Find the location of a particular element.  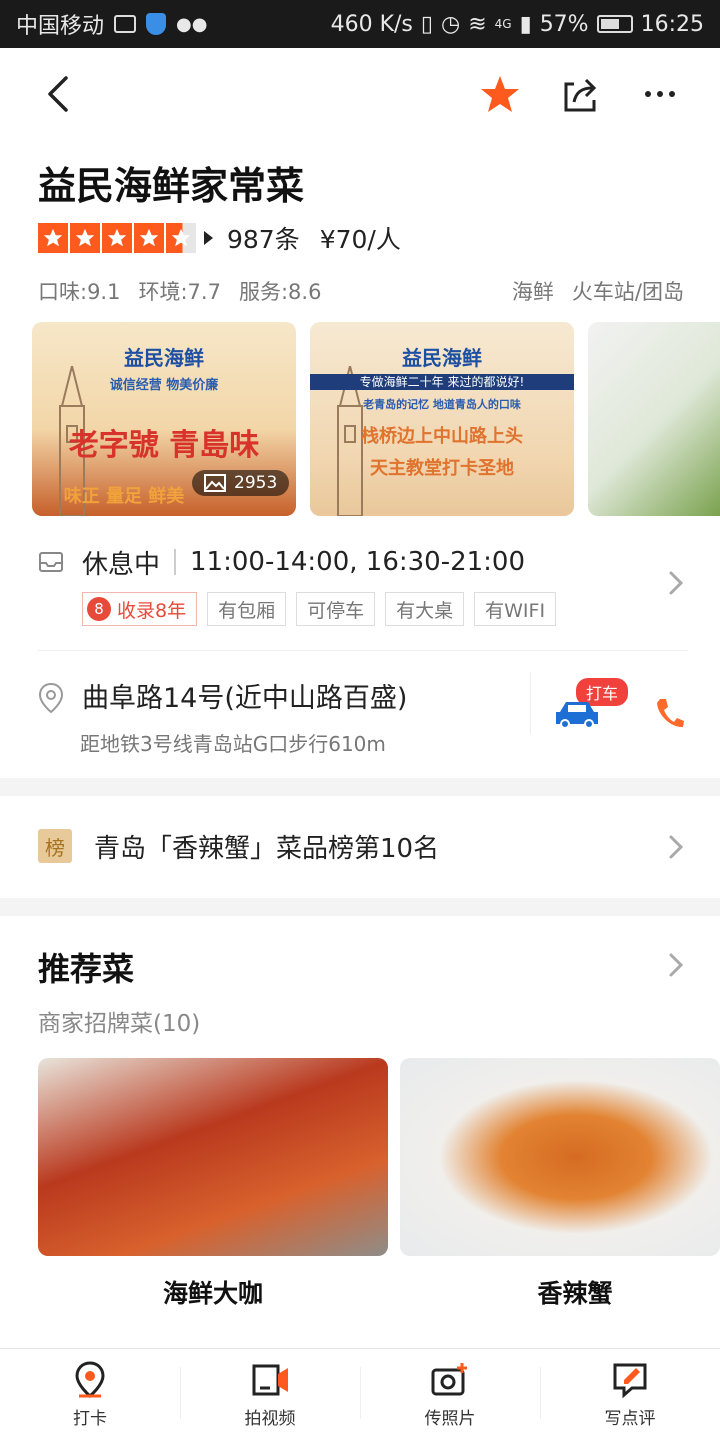

bottom-label: 传照片 is located at coordinates (450, 1419).